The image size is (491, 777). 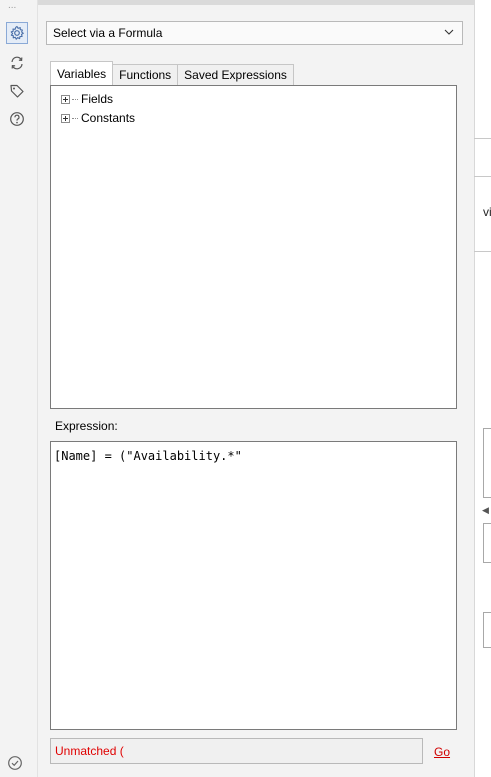 I want to click on tab-functions-label: Functions, so click(x=145, y=75).